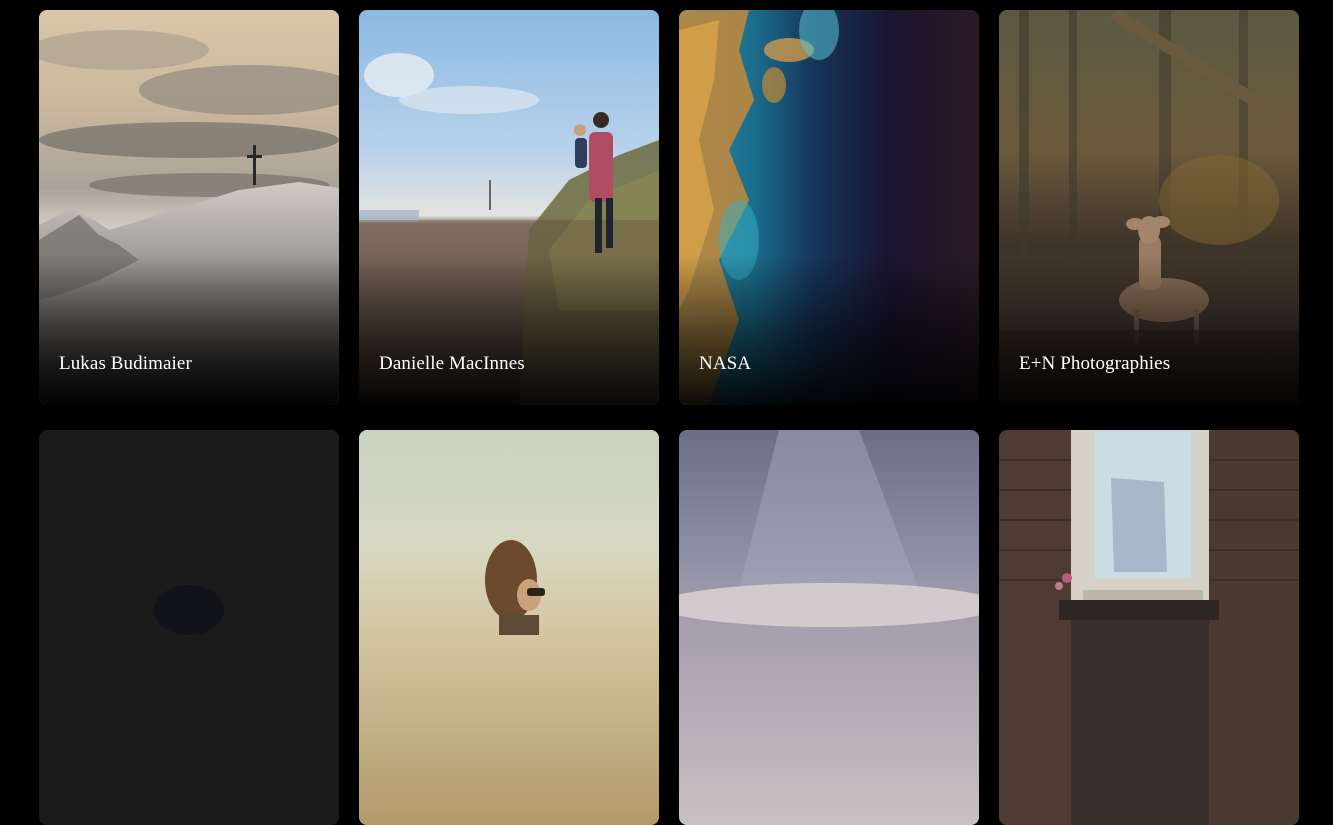 The width and height of the screenshot is (1333, 825). I want to click on photo-card-nasa: NASA, so click(829, 207).